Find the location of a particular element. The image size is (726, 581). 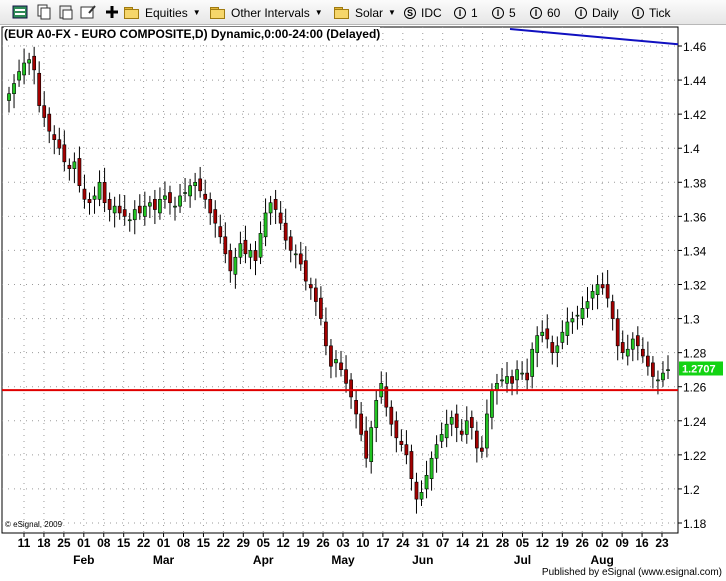

daily-button: I Daily is located at coordinates (597, 12).